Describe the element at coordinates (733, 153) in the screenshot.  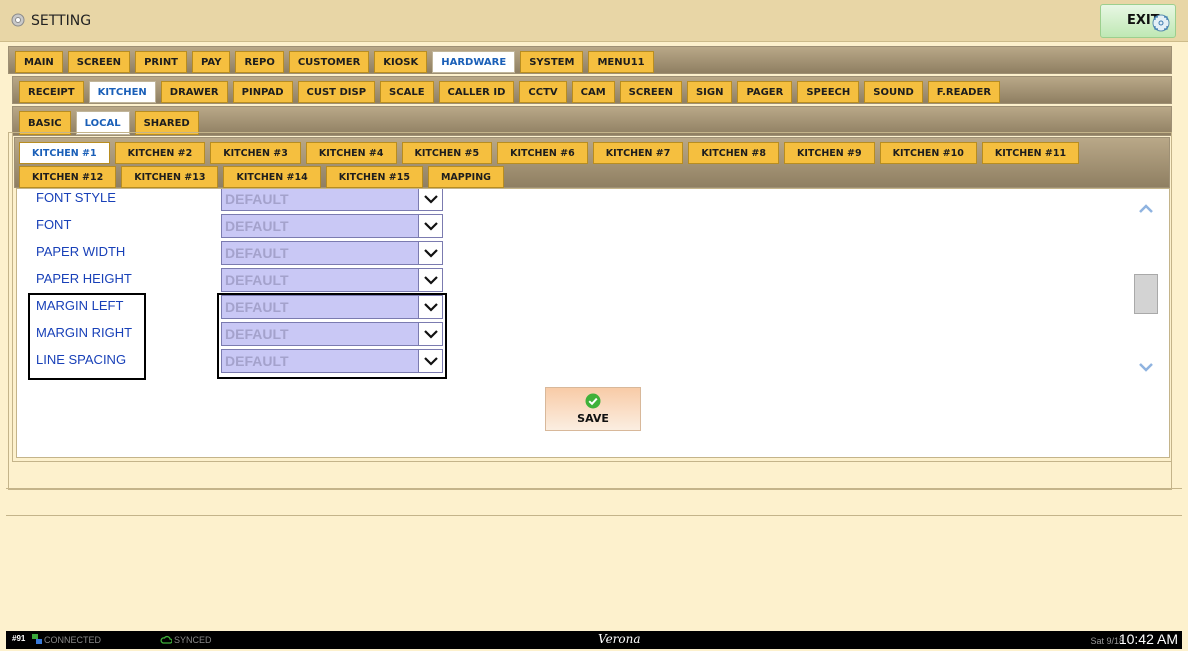
I see `tab-kitchen-kitchen-8: KITCHEN #8` at that location.